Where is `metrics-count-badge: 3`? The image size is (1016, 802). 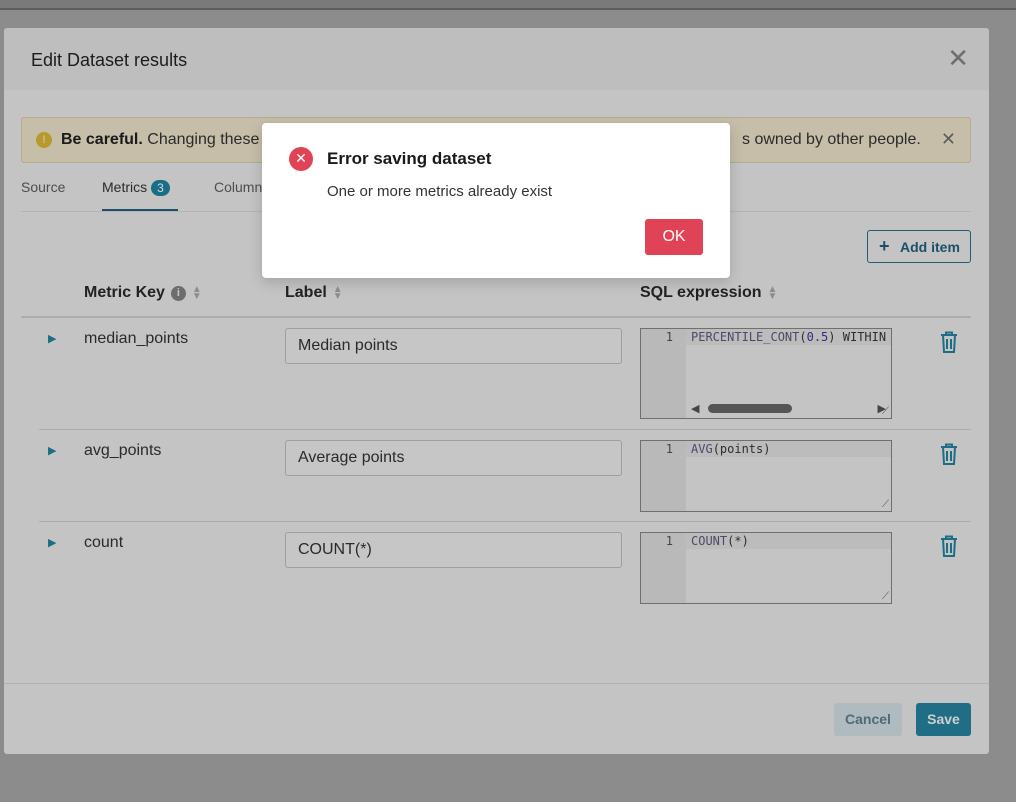 metrics-count-badge: 3 is located at coordinates (160, 188).